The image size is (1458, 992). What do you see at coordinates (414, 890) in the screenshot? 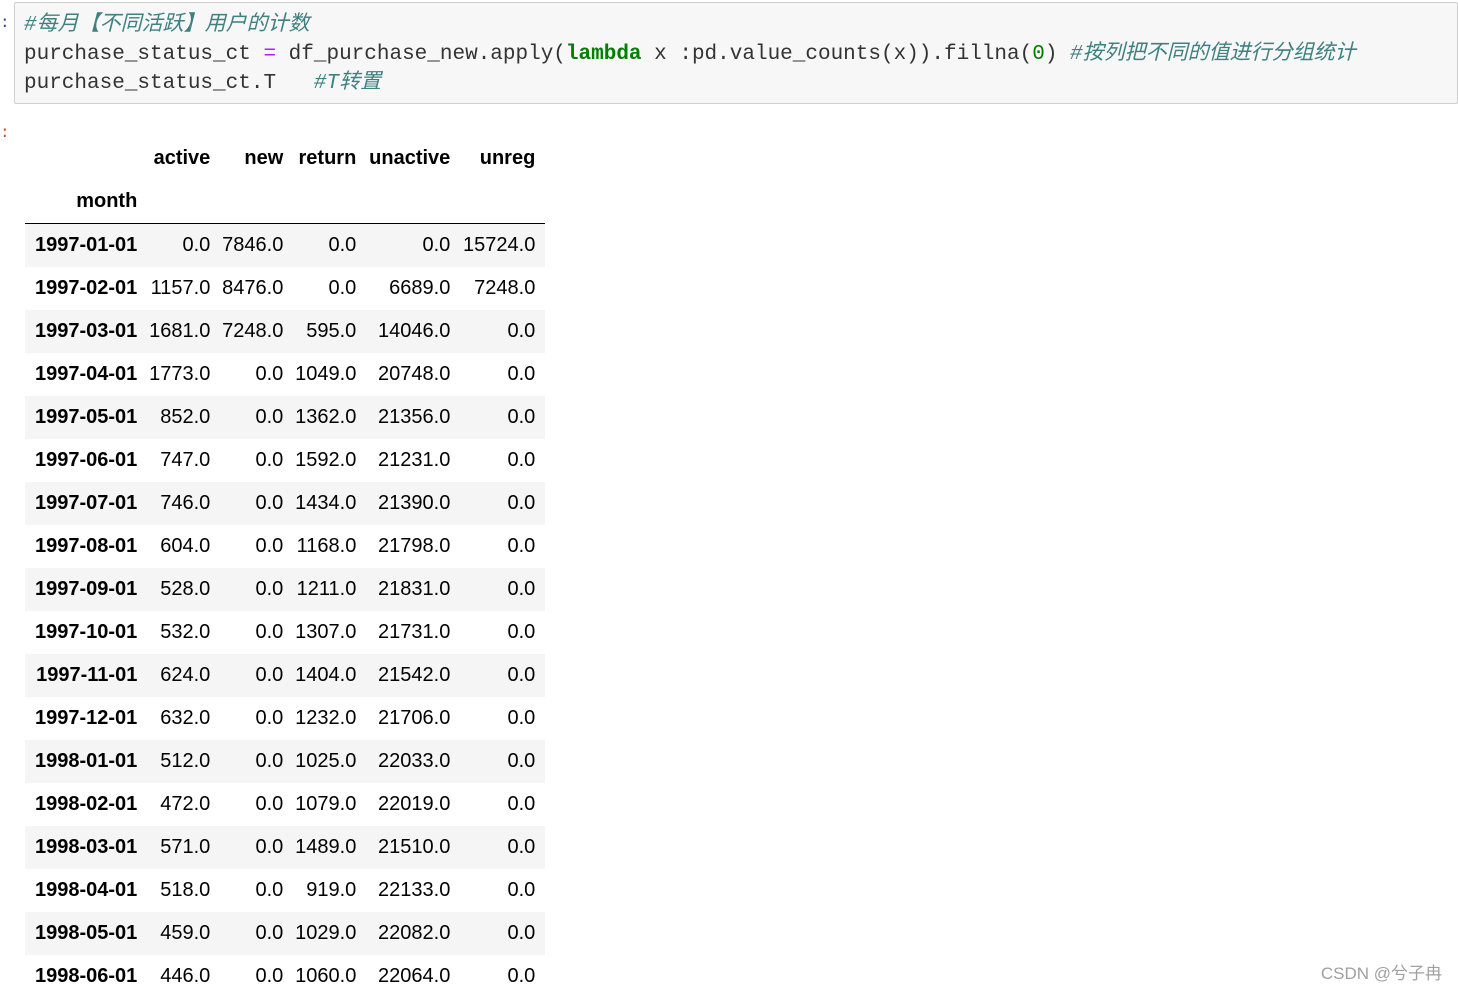
I see `table-cell: 22133.0` at bounding box center [414, 890].